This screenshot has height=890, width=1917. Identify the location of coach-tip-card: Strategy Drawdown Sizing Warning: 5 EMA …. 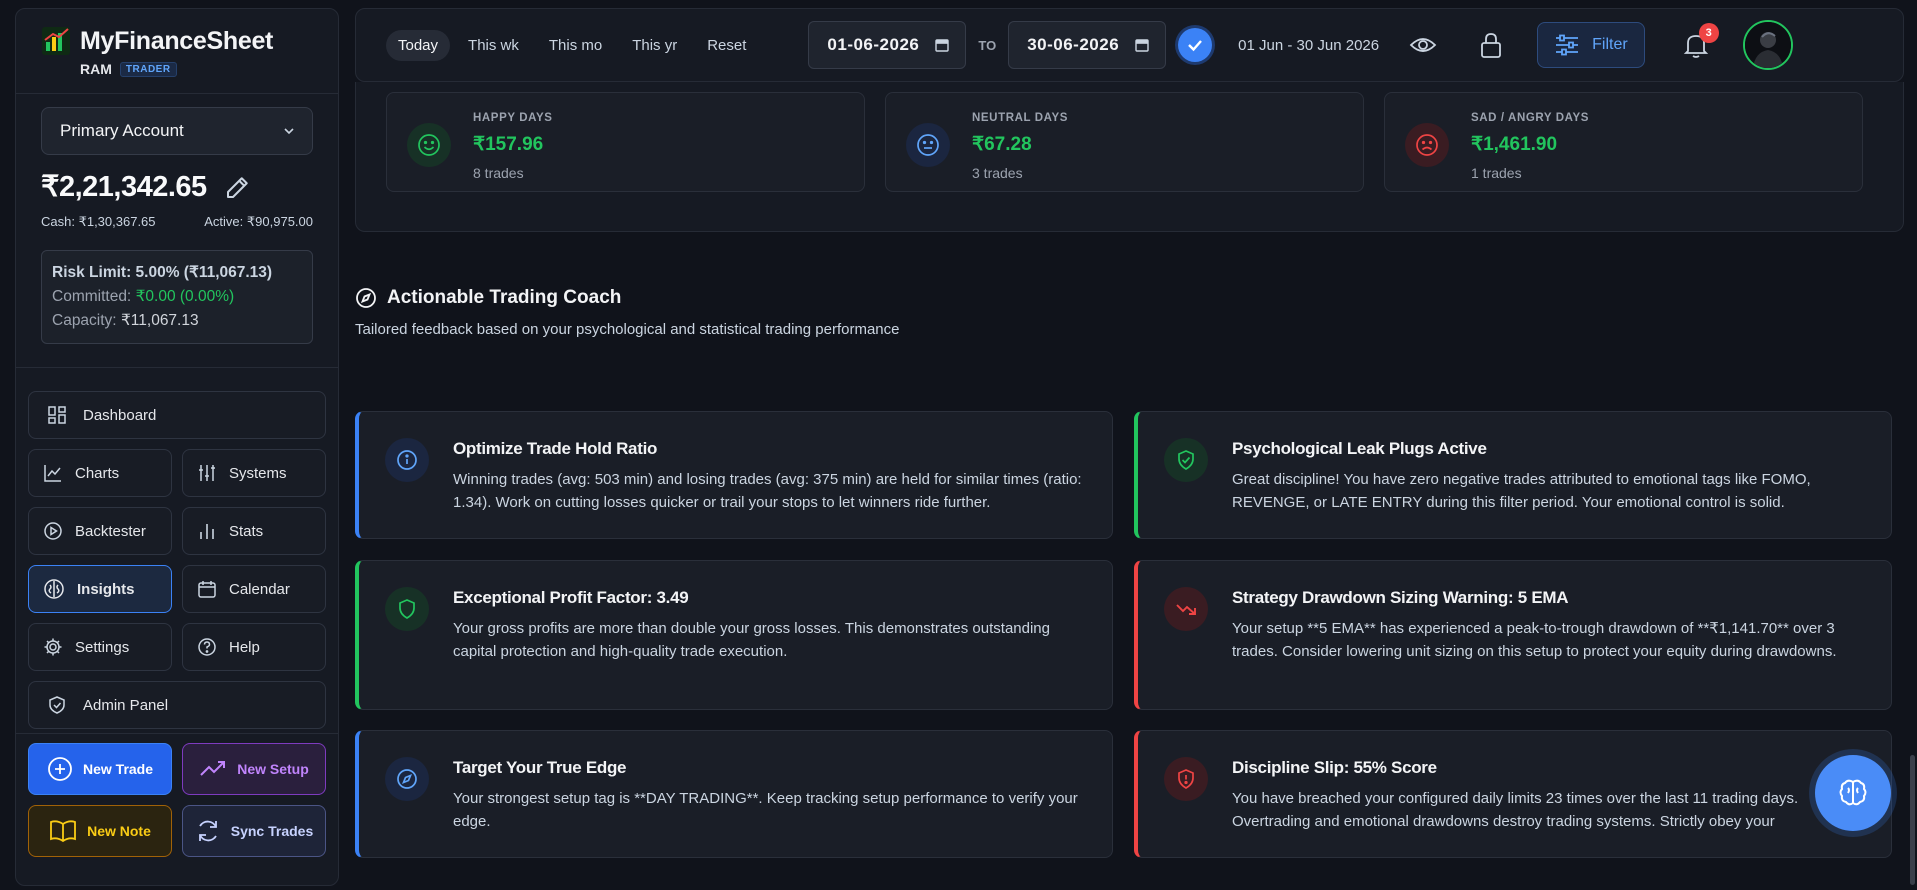
(1513, 635).